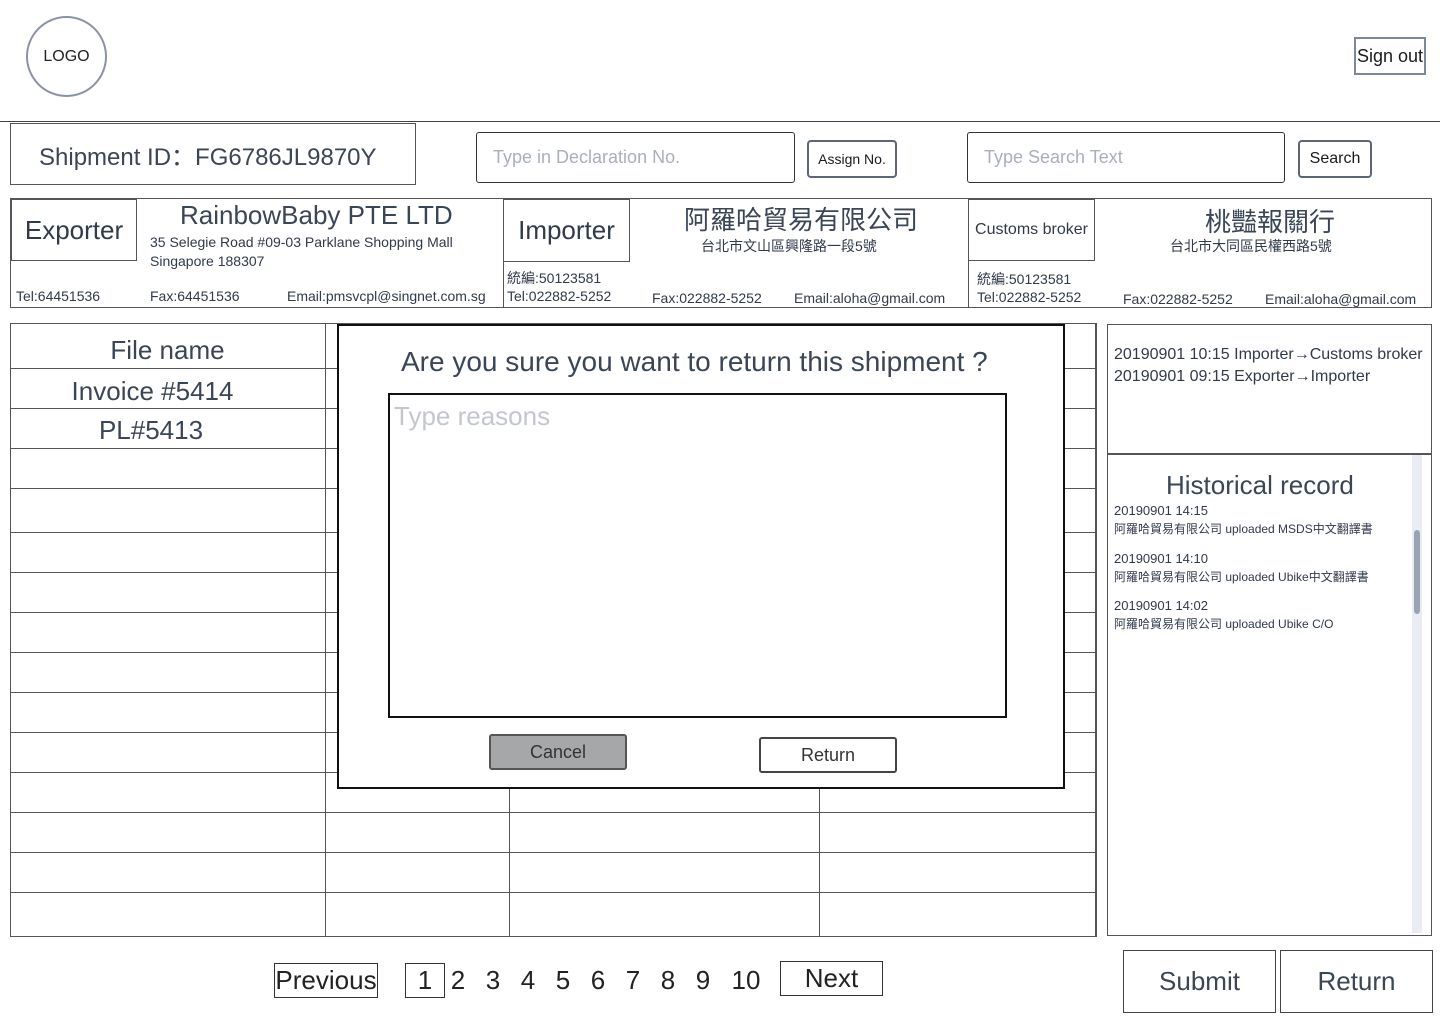 The width and height of the screenshot is (1440, 1024). I want to click on history-entry-time: 20190901 14:10, so click(1161, 558).